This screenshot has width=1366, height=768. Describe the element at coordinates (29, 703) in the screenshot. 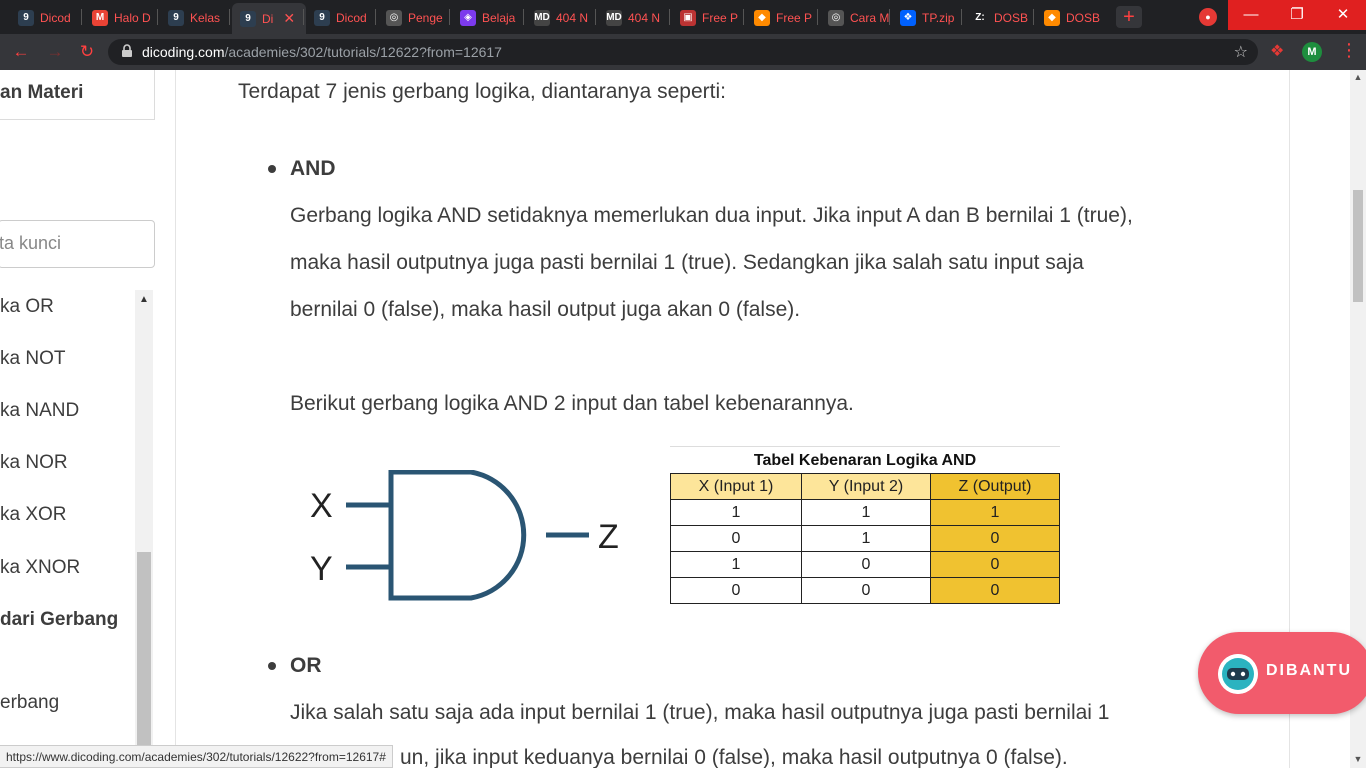

I see `sidebar-module-item: erbang` at that location.